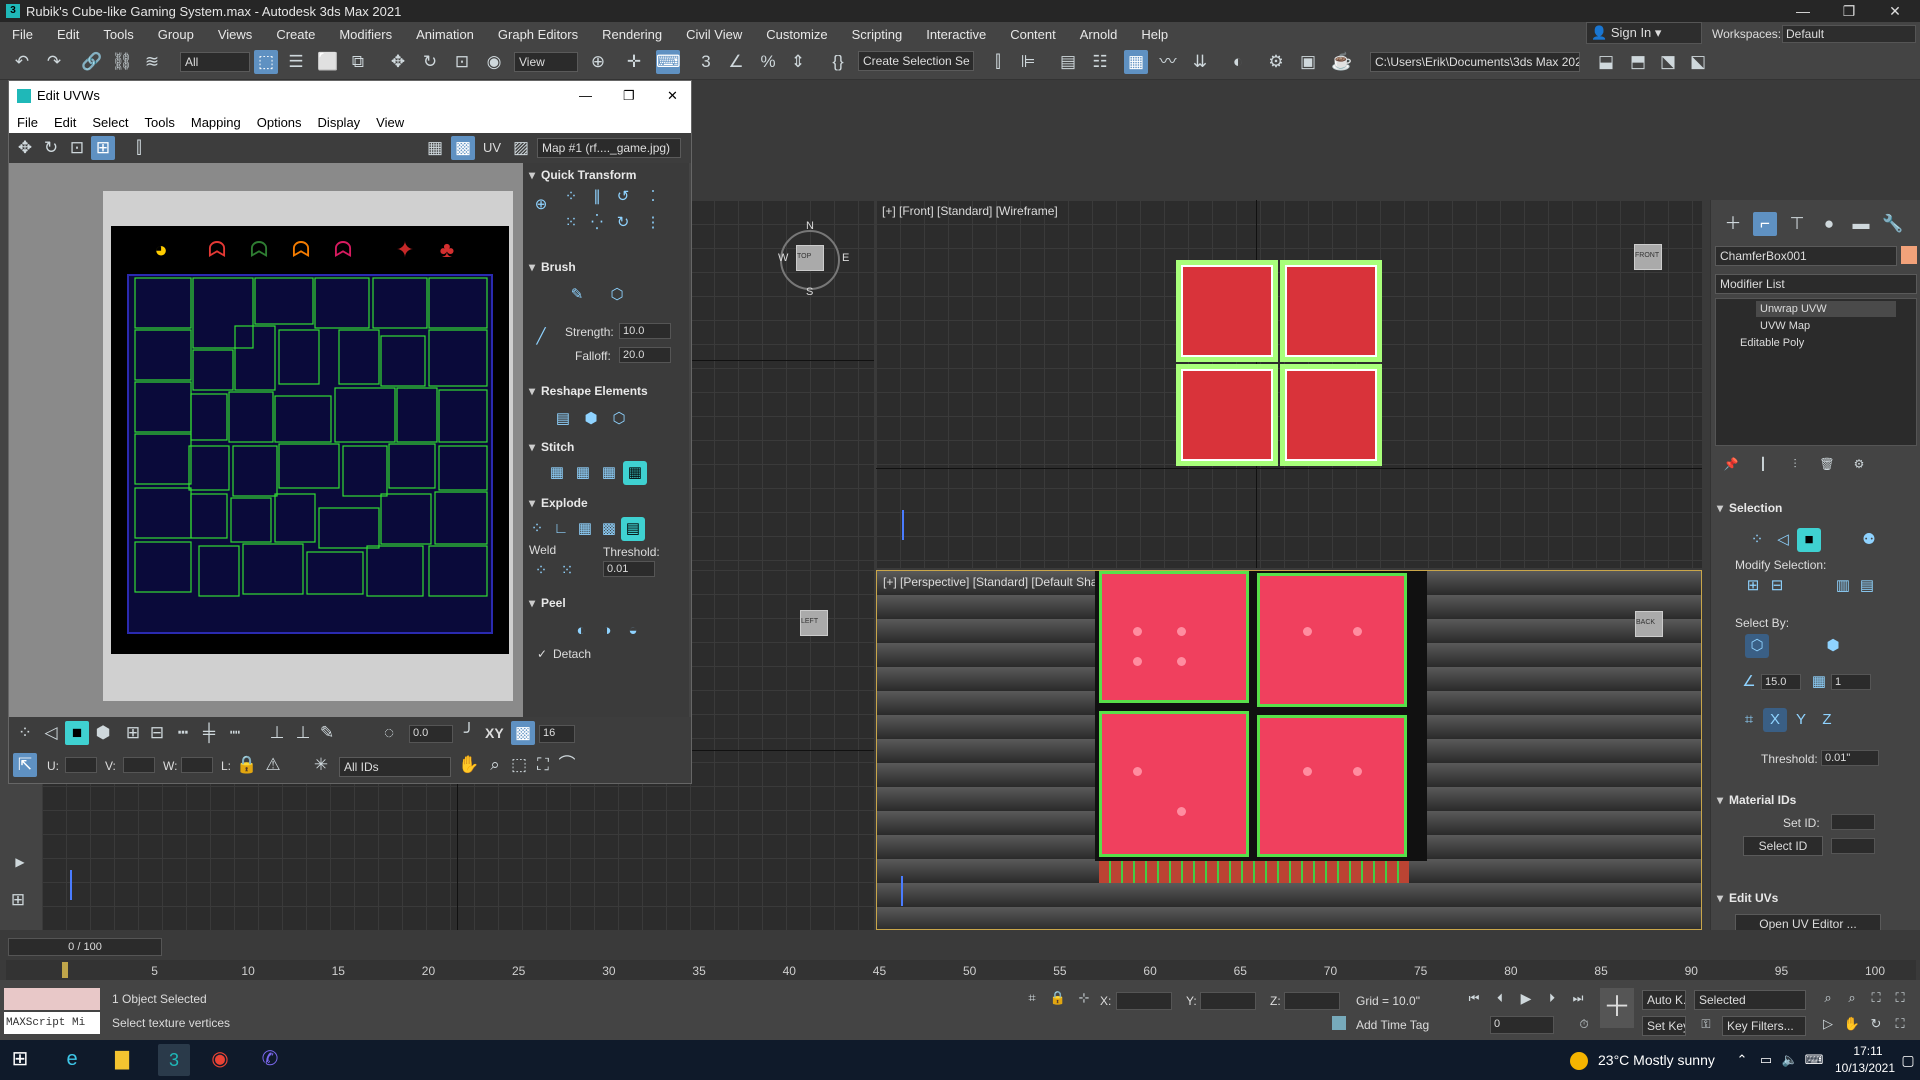  What do you see at coordinates (609, 148) in the screenshot?
I see `map-dropdown: Map #1 (rf...._game.jpg)` at bounding box center [609, 148].